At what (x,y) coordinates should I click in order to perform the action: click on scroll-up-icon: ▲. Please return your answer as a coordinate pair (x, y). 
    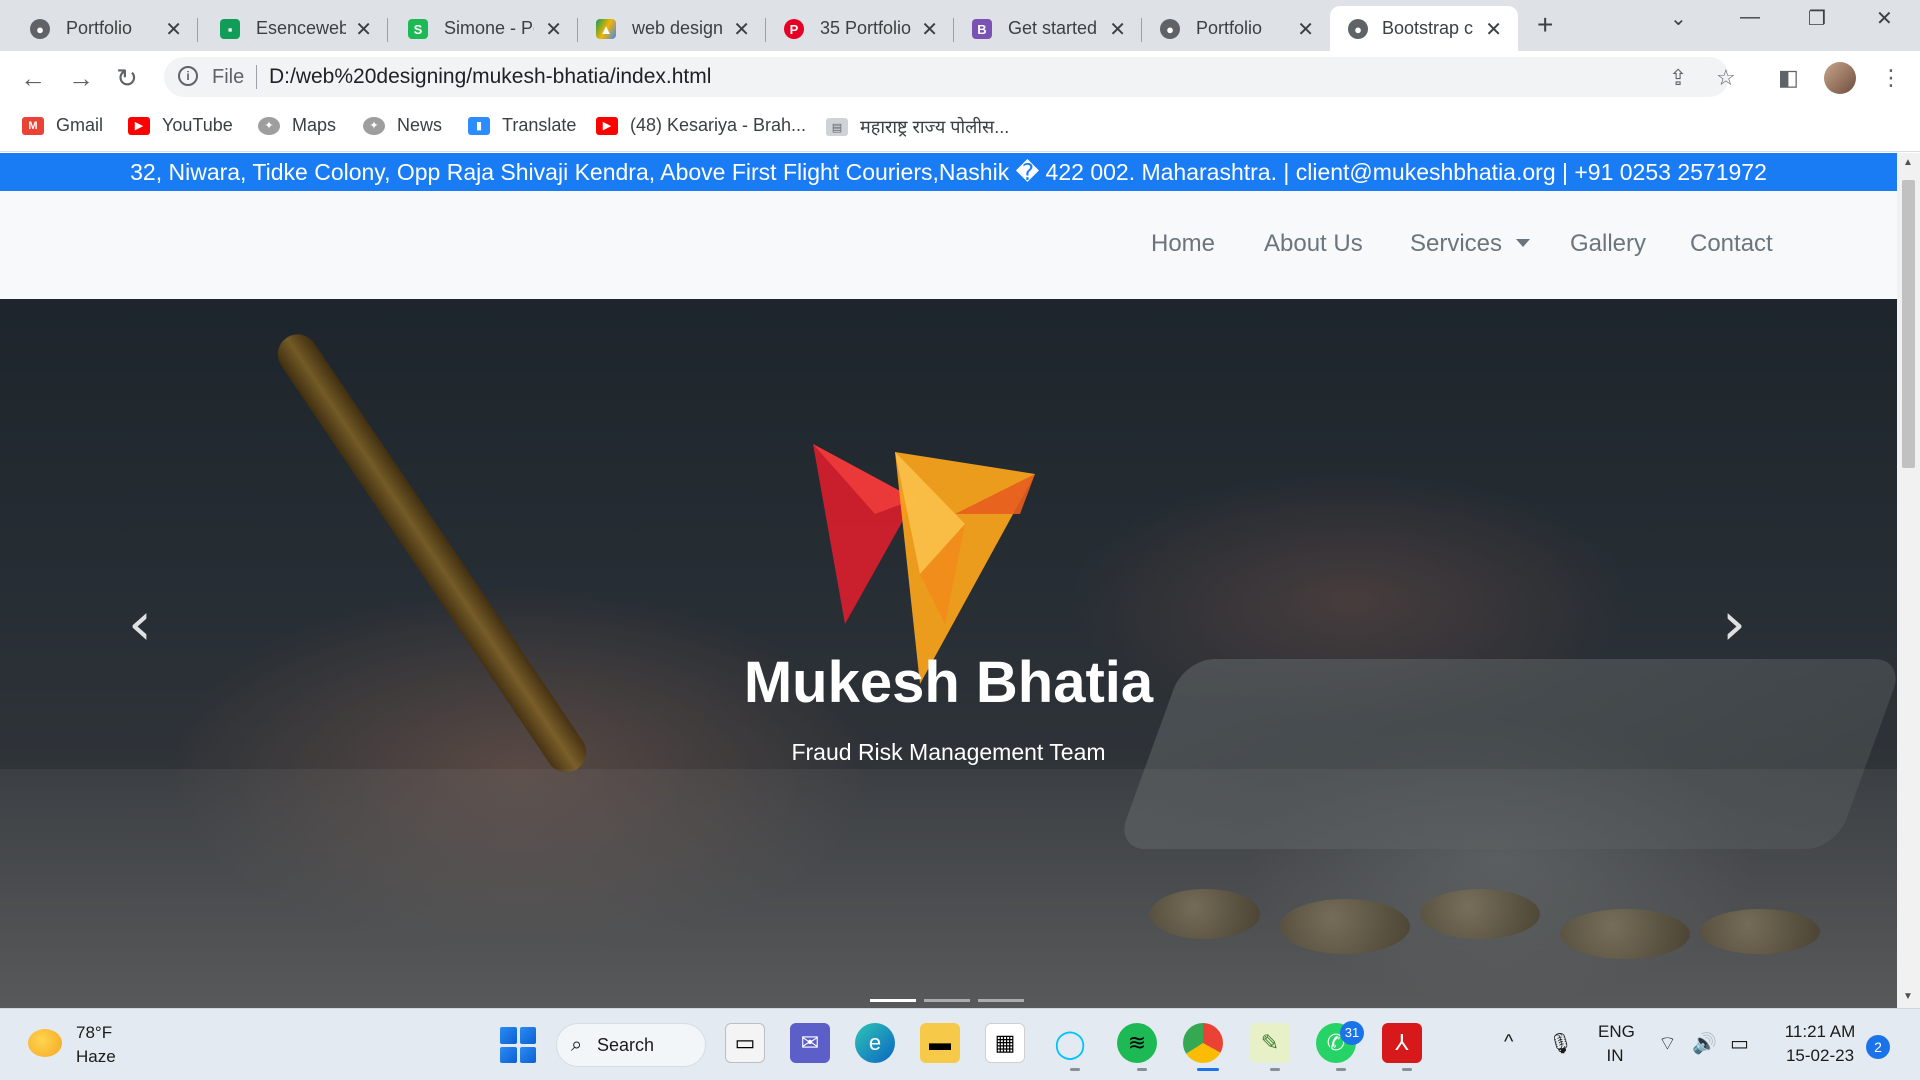
    Looking at the image, I should click on (1908, 162).